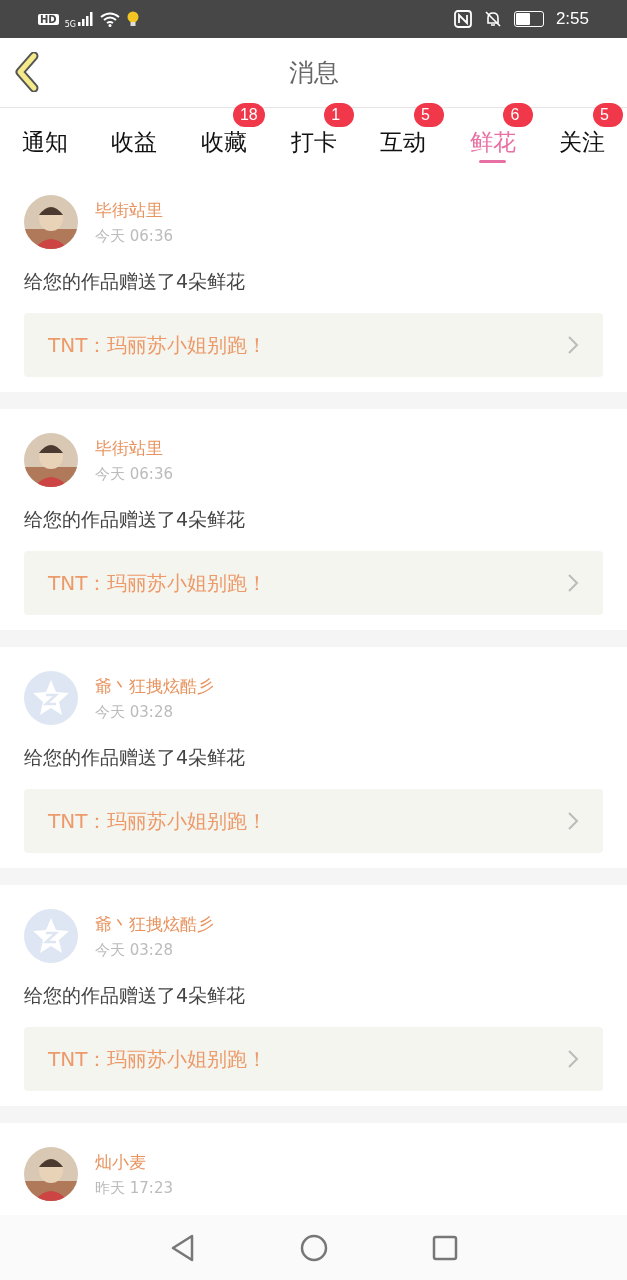 The width and height of the screenshot is (627, 1280). I want to click on bulb-icon, so click(132, 19).